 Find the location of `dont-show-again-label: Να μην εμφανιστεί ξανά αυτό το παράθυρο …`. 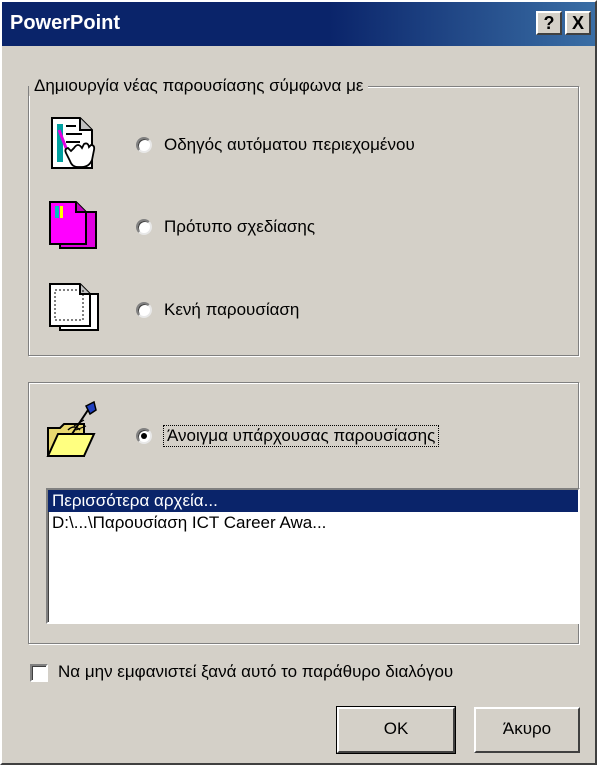

dont-show-again-label: Να μην εμφανιστεί ξανά αυτό το παράθυρο … is located at coordinates (256, 671).